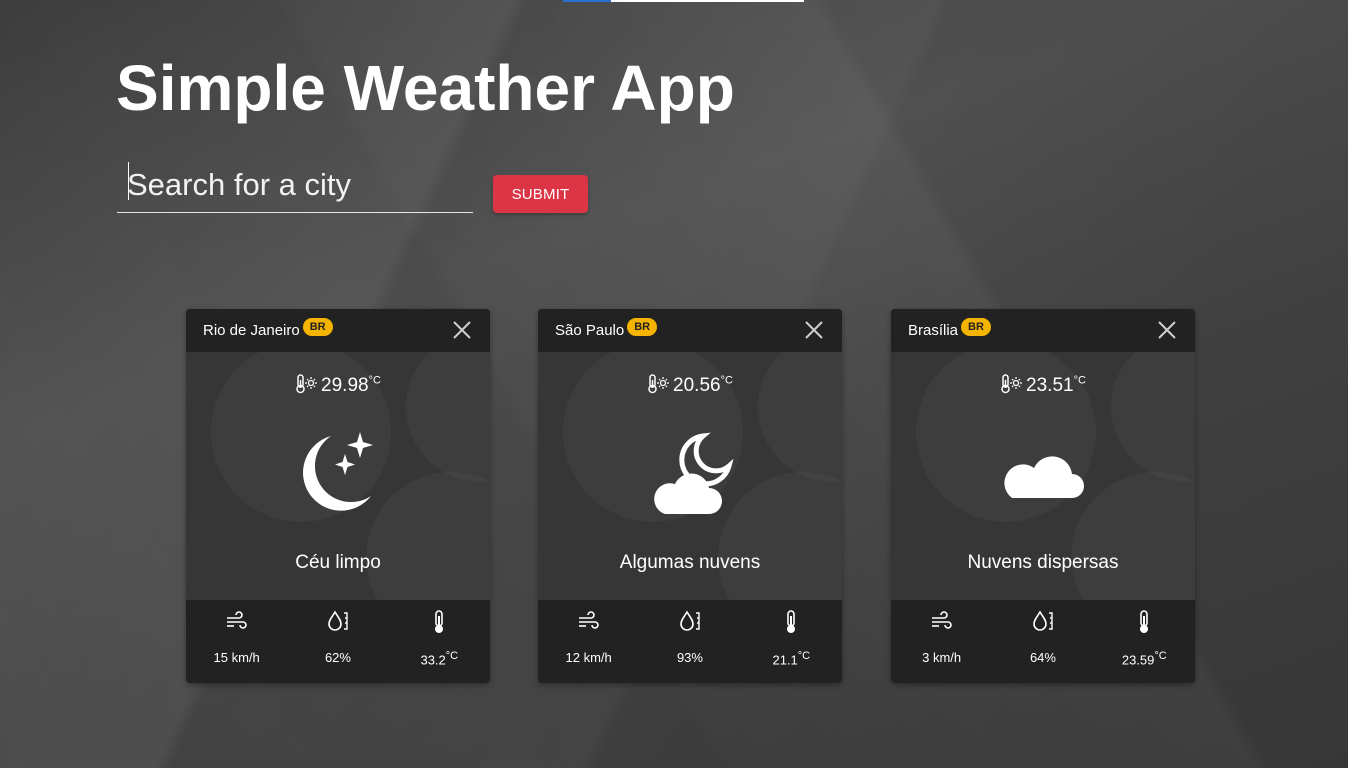  I want to click on card-city-name: Rio de Janeiro BR, so click(268, 329).